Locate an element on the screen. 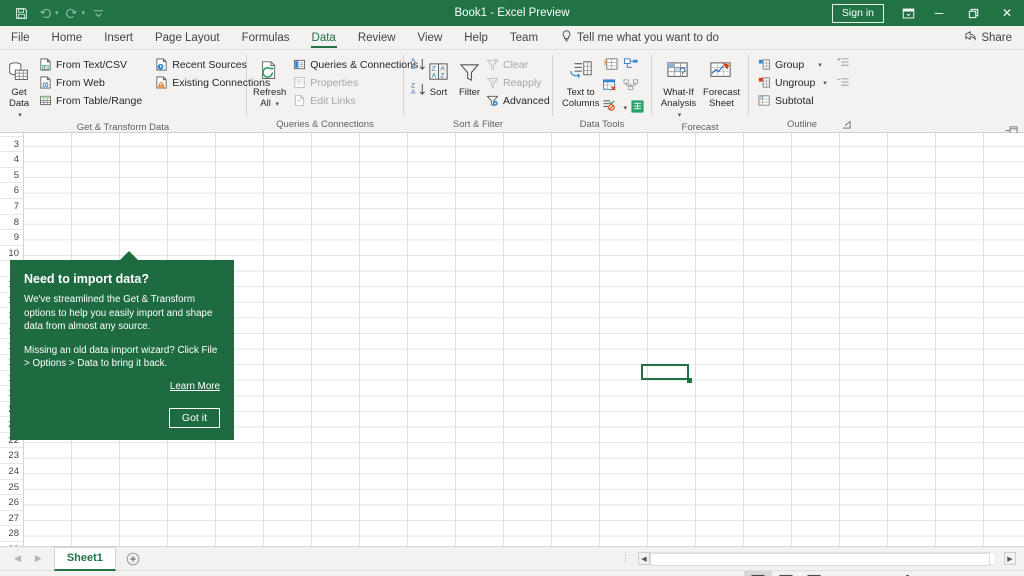 This screenshot has height=576, width=1024. what-if-analysis-button: ? What-If Analysis ▾ is located at coordinates (678, 87).